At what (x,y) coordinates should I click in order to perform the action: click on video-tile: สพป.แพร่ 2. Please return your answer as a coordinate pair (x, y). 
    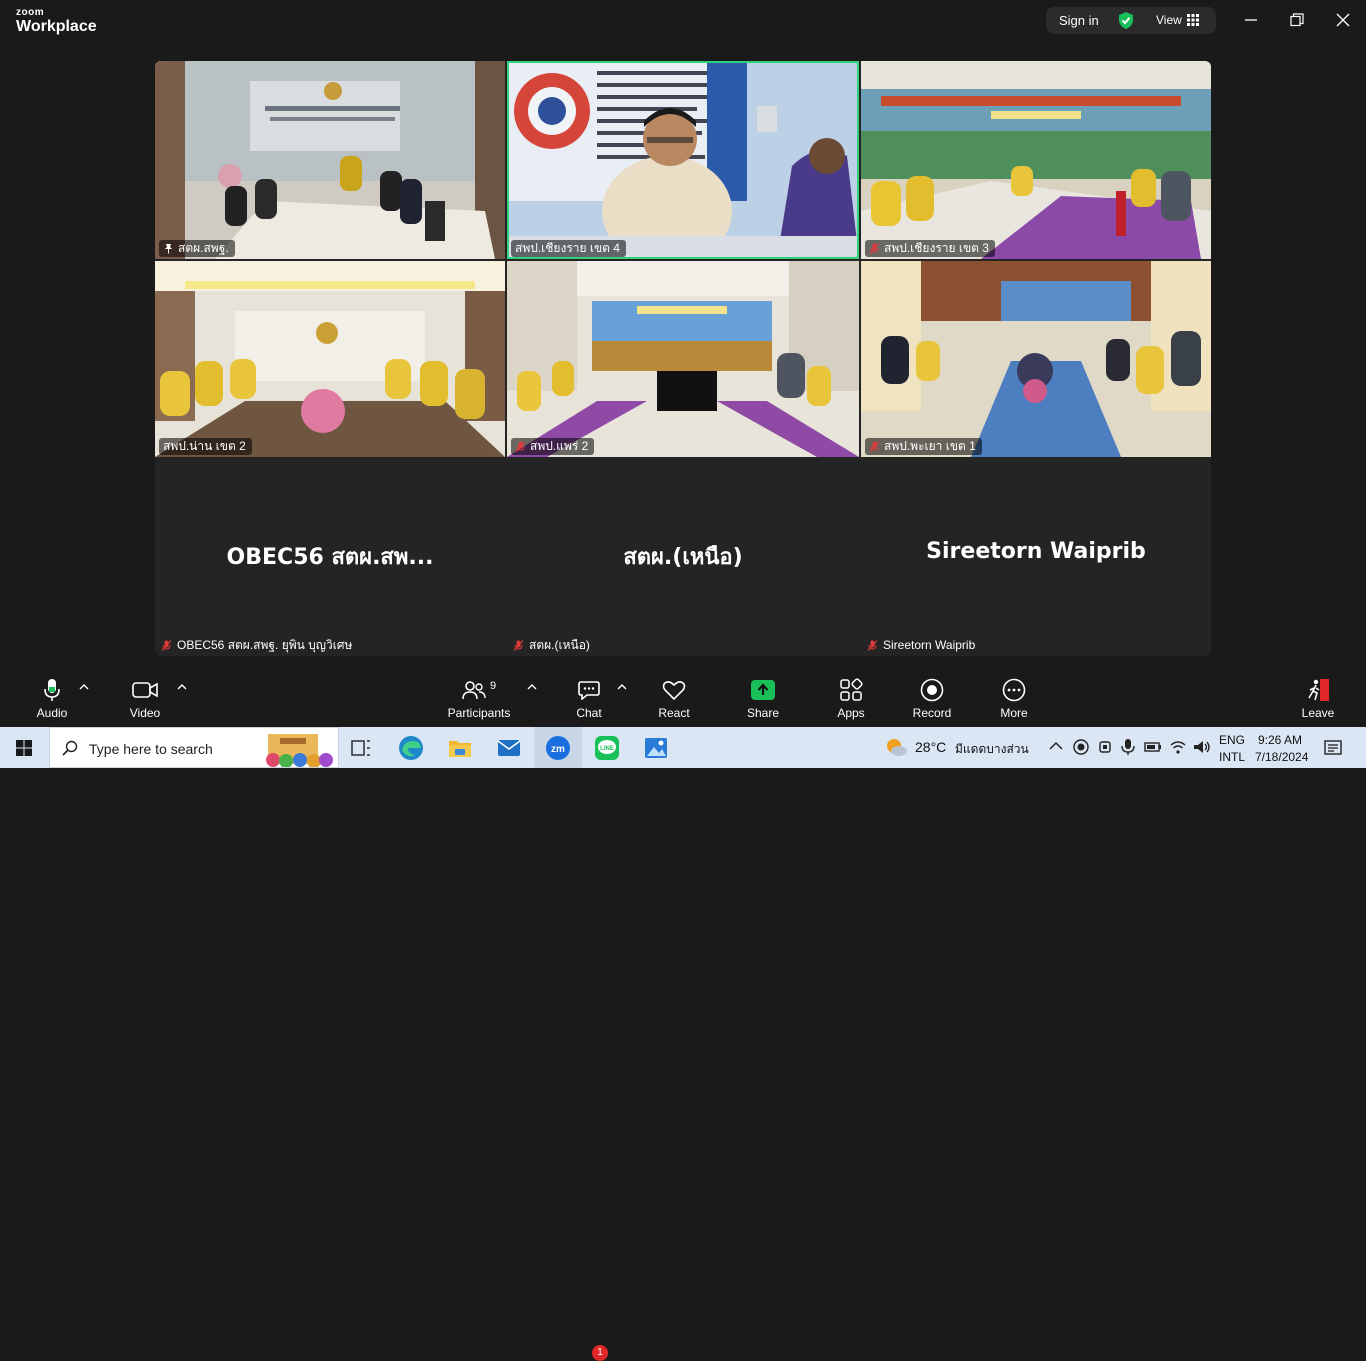
    Looking at the image, I should click on (683, 359).